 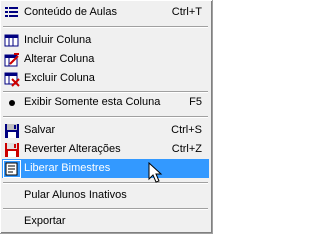 I want to click on menu-item-shortcut: Ctrl+T, so click(x=186, y=12).